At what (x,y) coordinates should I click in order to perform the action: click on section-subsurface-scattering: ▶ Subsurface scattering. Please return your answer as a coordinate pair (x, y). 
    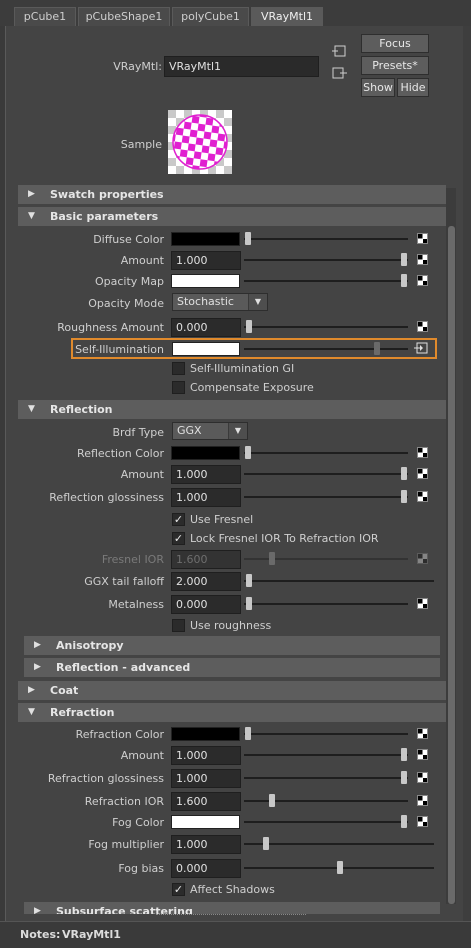
    Looking at the image, I should click on (232, 908).